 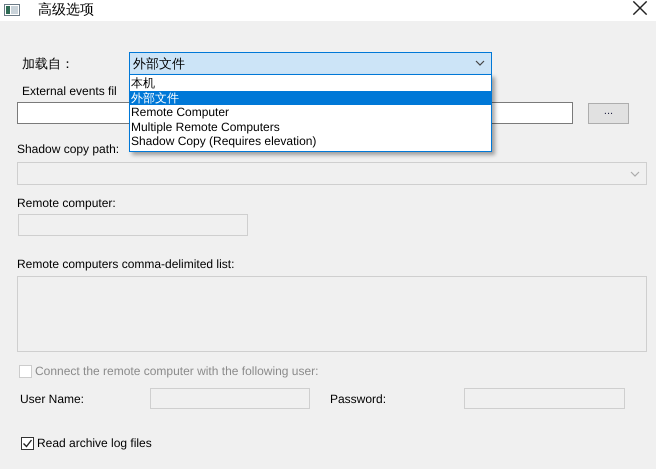 I want to click on dropdown-option: Shadow Copy (Requires elevation), so click(x=310, y=141).